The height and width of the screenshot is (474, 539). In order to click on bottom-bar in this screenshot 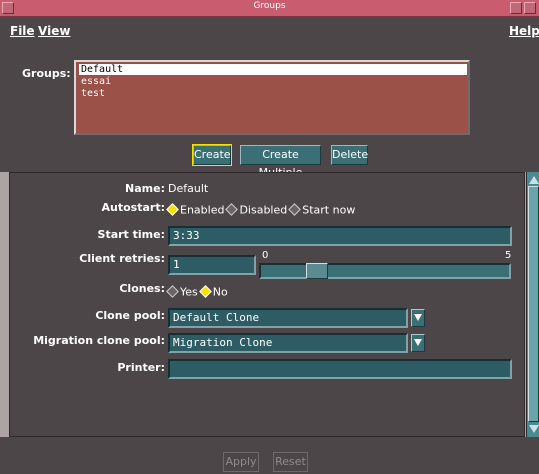, I will do `click(269, 455)`.